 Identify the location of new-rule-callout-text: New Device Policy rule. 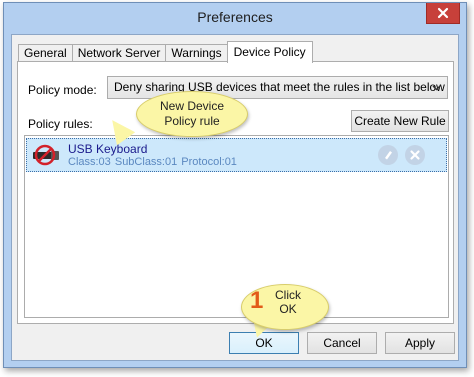
(192, 113).